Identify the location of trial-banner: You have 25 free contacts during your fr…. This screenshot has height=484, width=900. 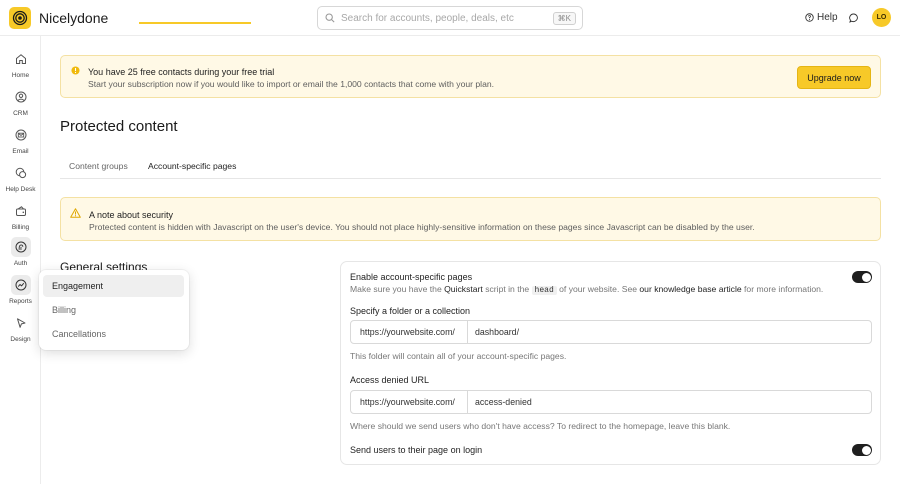
(470, 76).